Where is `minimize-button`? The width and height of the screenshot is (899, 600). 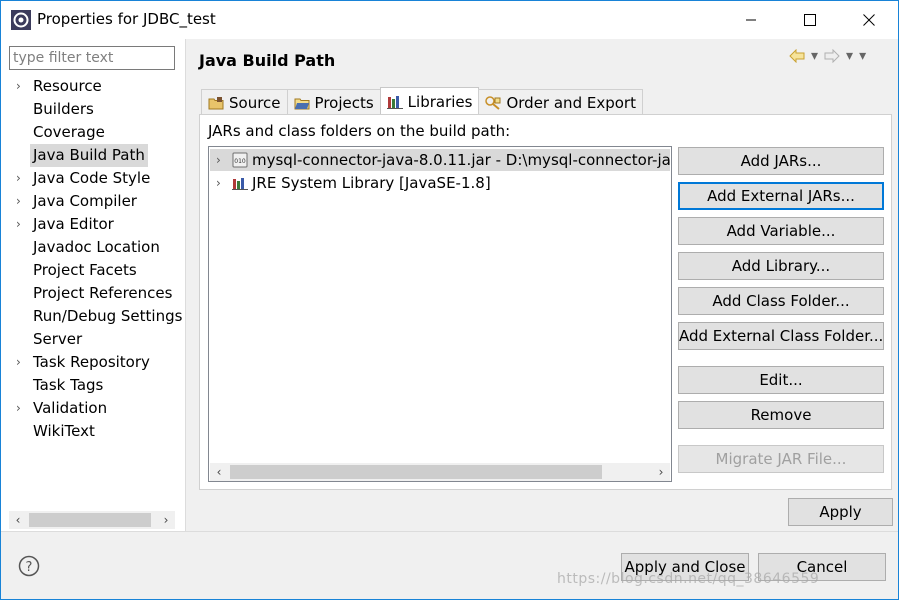
minimize-button is located at coordinates (751, 20).